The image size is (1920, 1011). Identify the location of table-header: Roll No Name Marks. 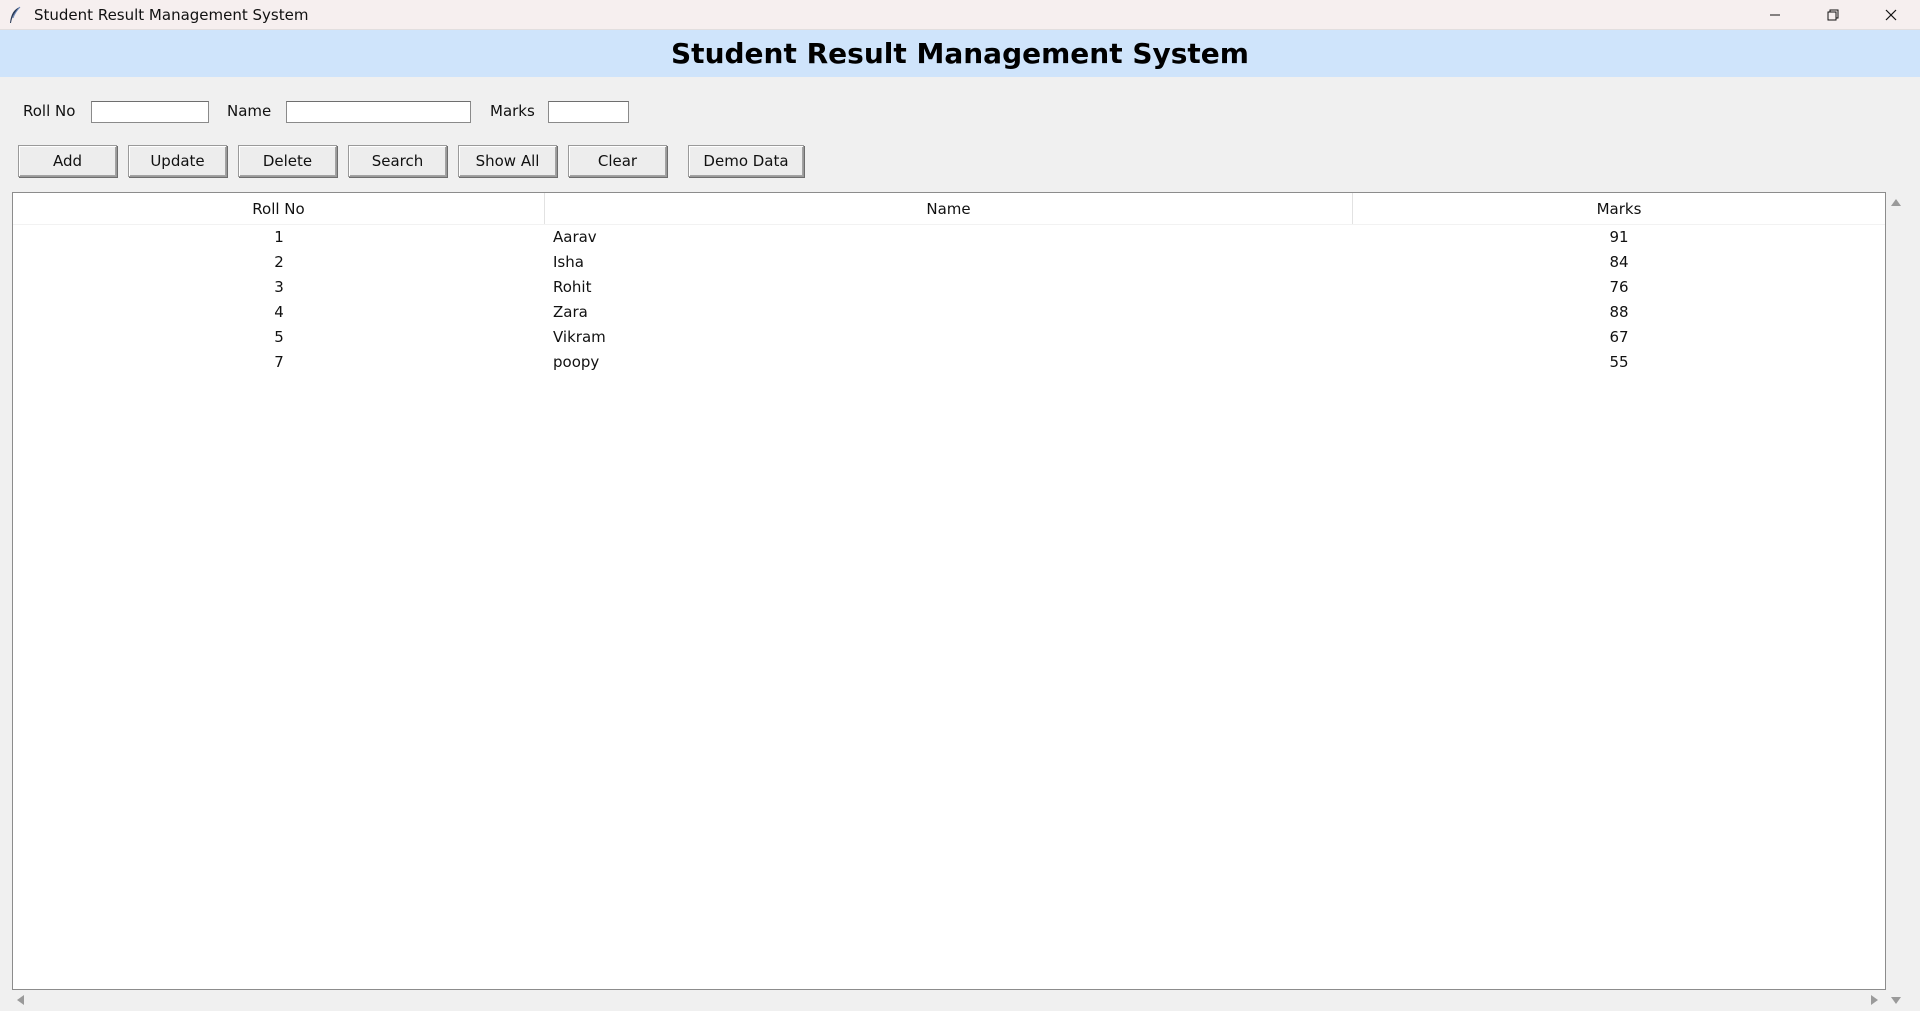
(949, 209).